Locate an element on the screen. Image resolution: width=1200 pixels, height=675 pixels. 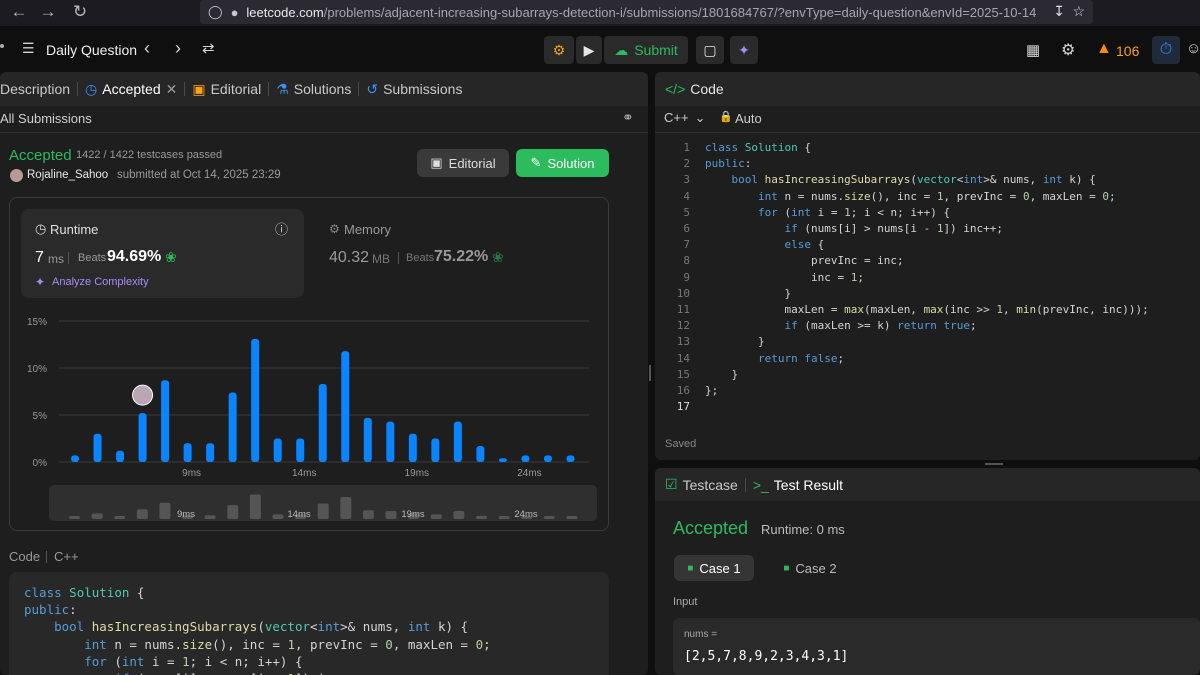
notes-button: ▢ is located at coordinates (710, 50).